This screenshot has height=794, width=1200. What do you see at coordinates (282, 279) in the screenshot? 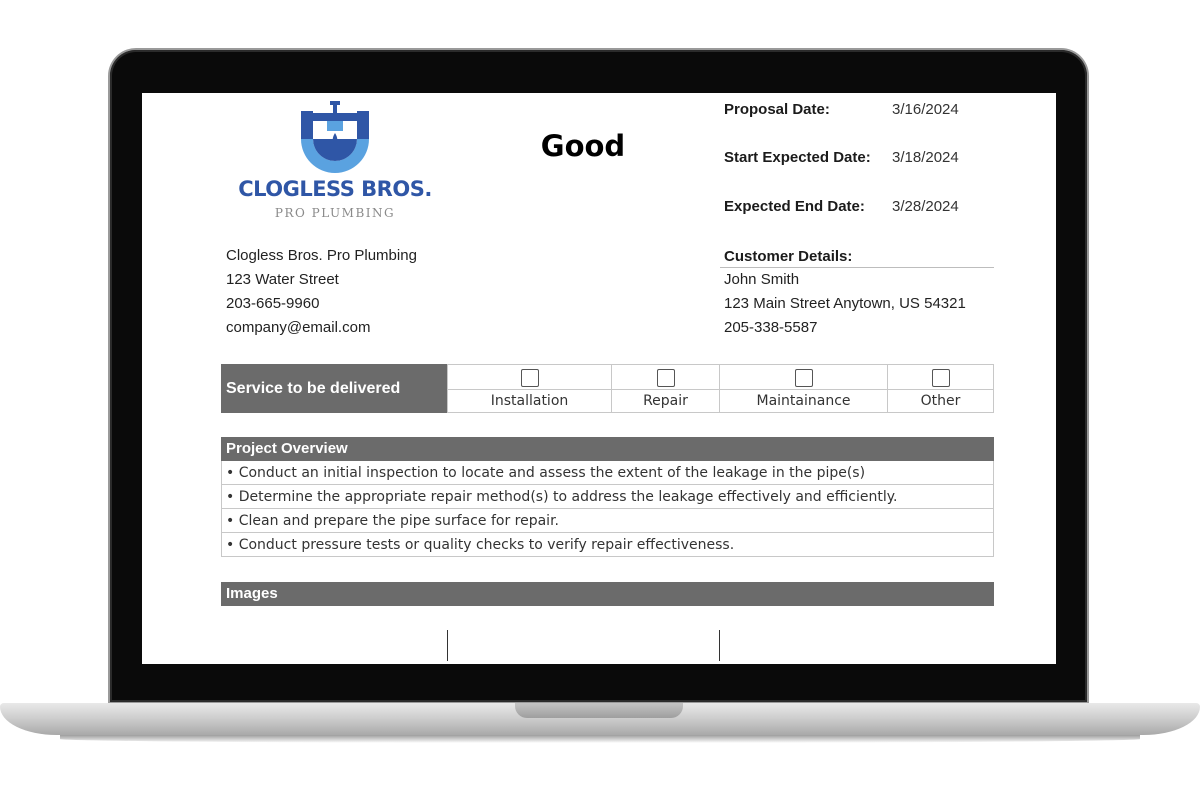
I see `company-street: 123 Water Street` at bounding box center [282, 279].